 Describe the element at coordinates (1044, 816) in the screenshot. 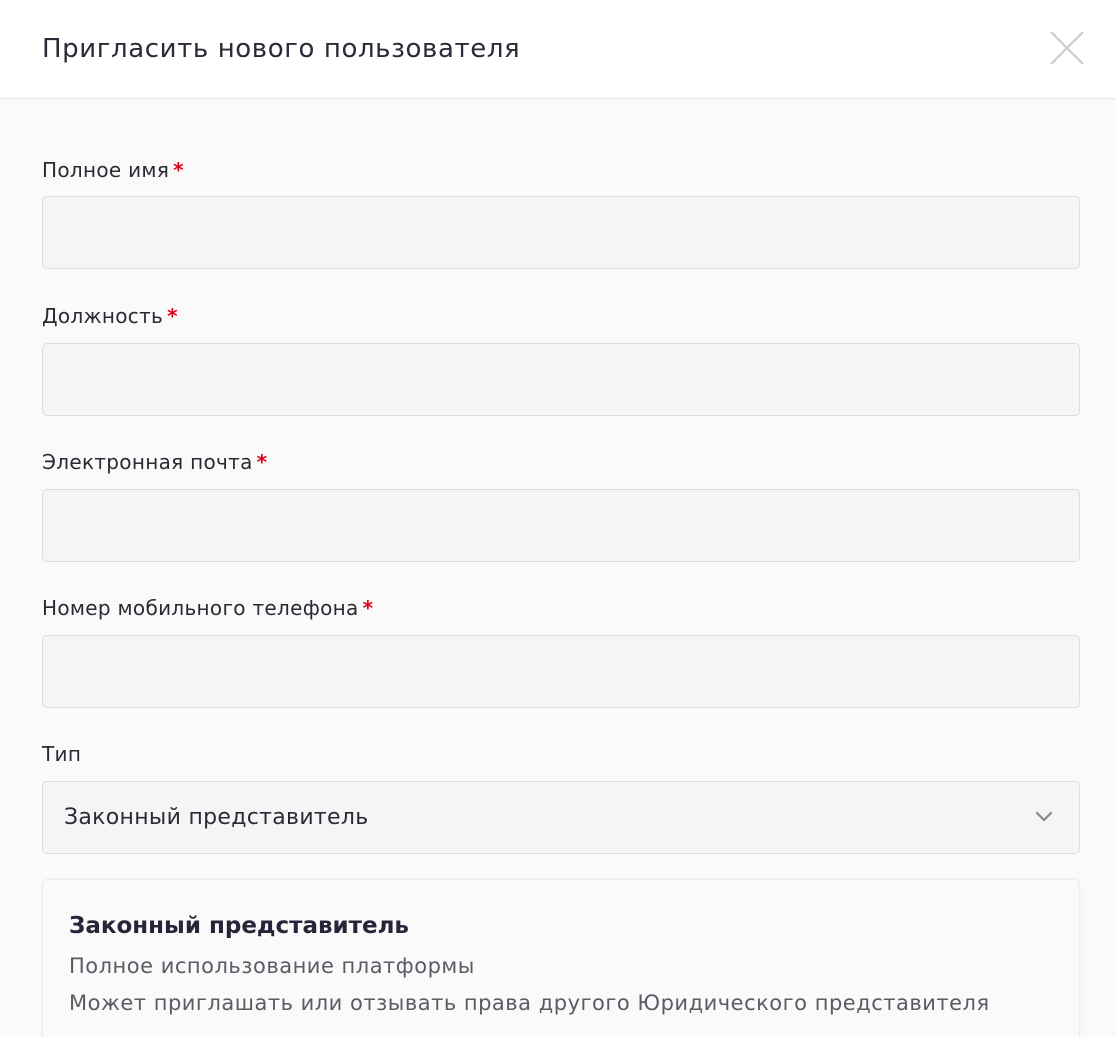

I see `chevron-down-icon` at that location.